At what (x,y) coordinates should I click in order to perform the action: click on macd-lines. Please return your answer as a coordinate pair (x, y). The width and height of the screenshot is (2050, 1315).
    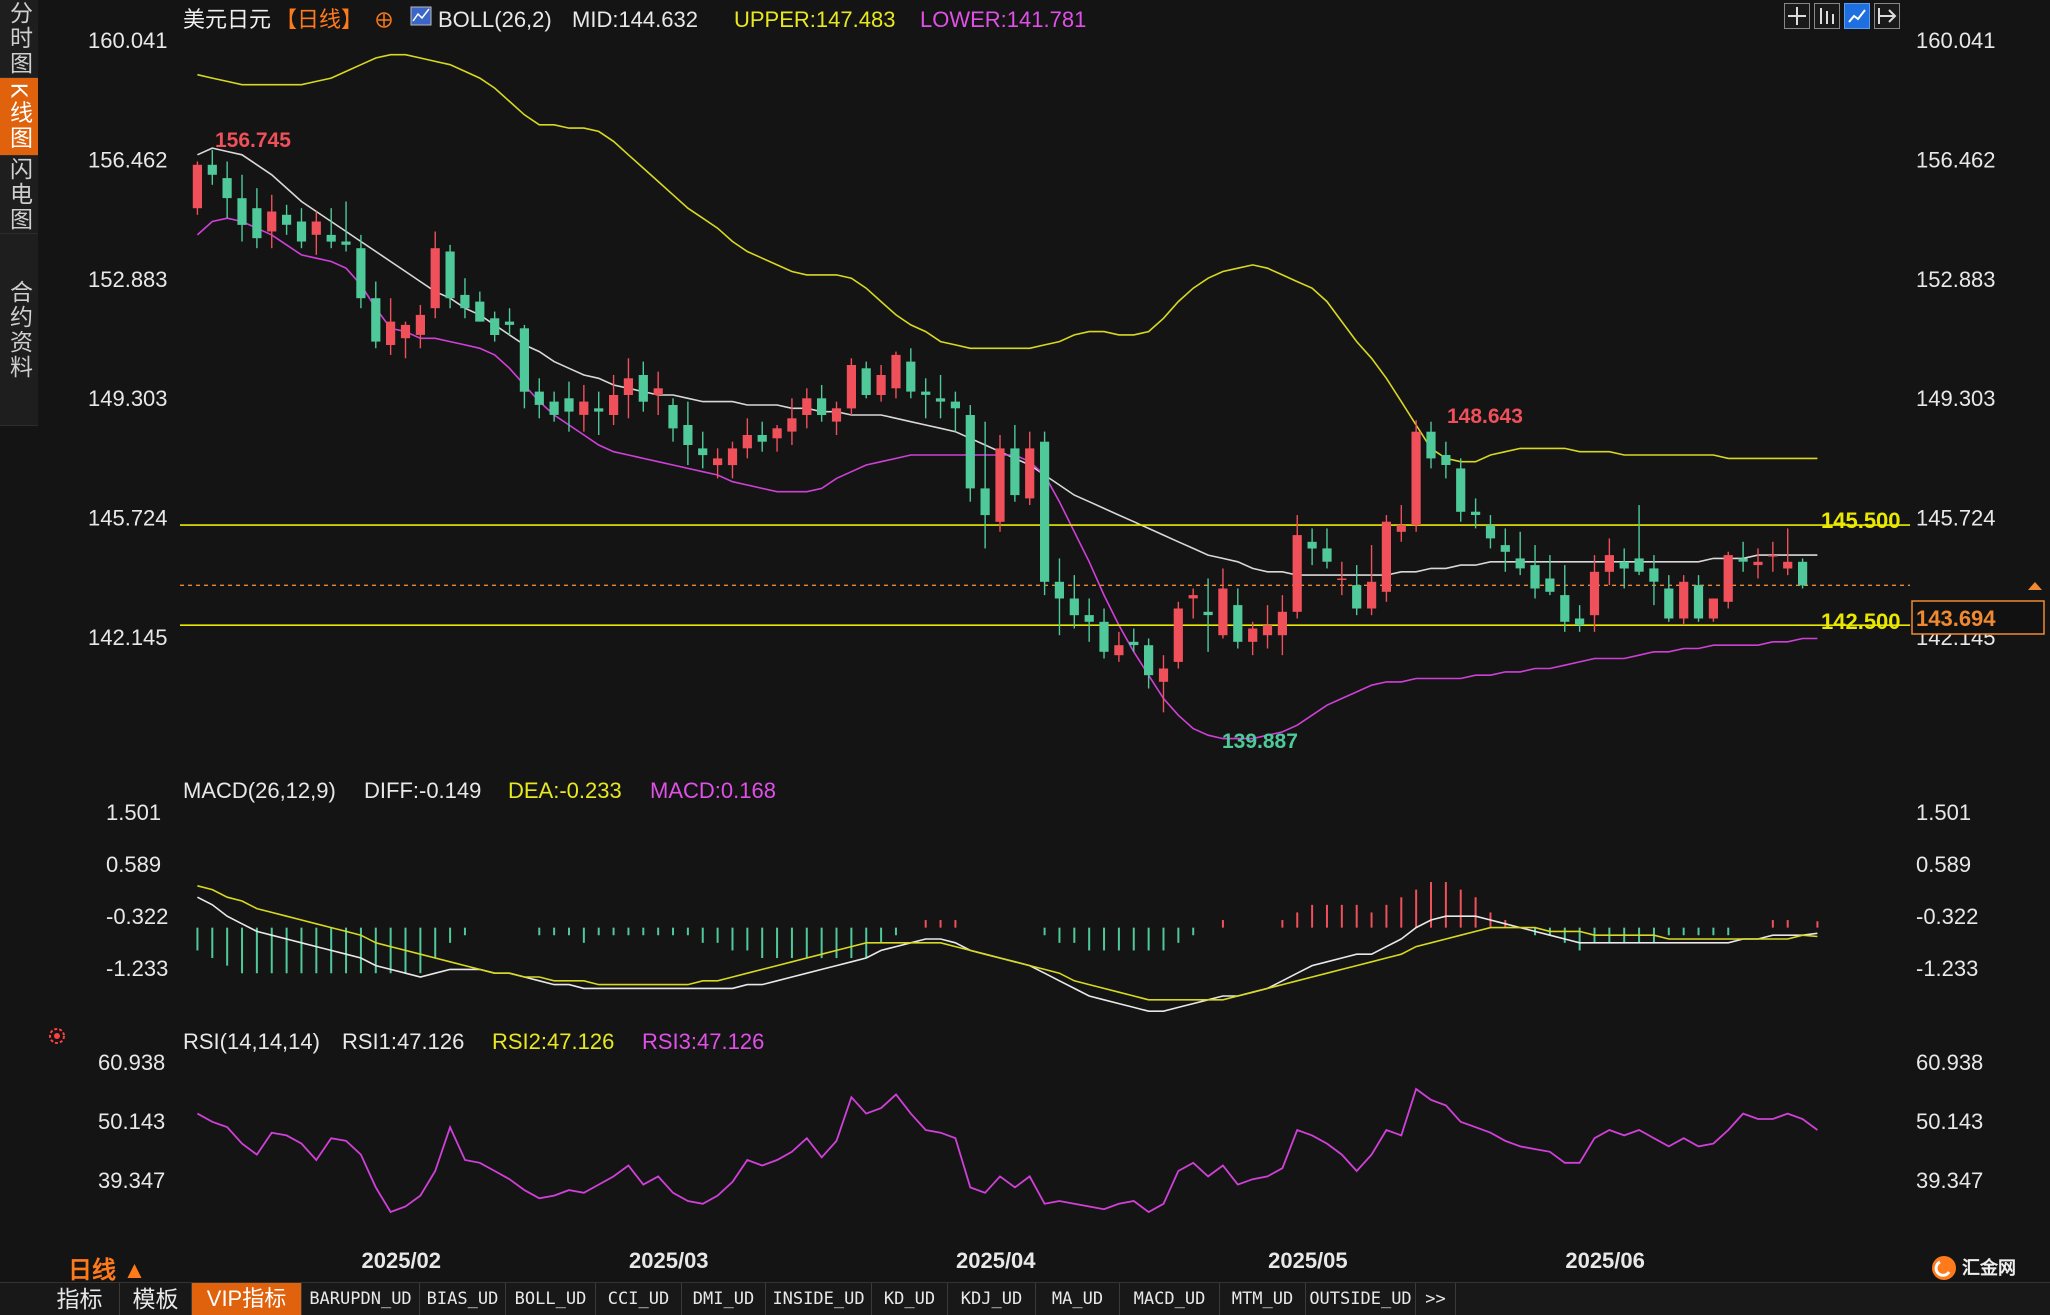
    Looking at the image, I should click on (1007, 949).